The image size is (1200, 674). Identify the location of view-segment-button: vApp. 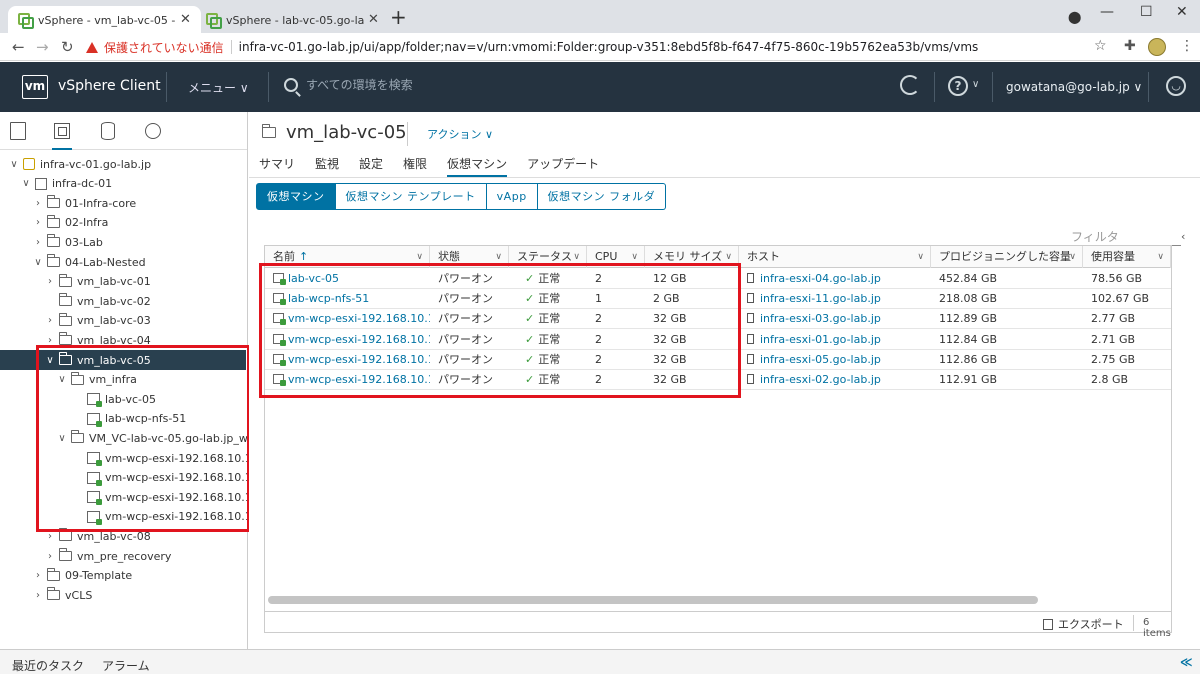
(512, 196).